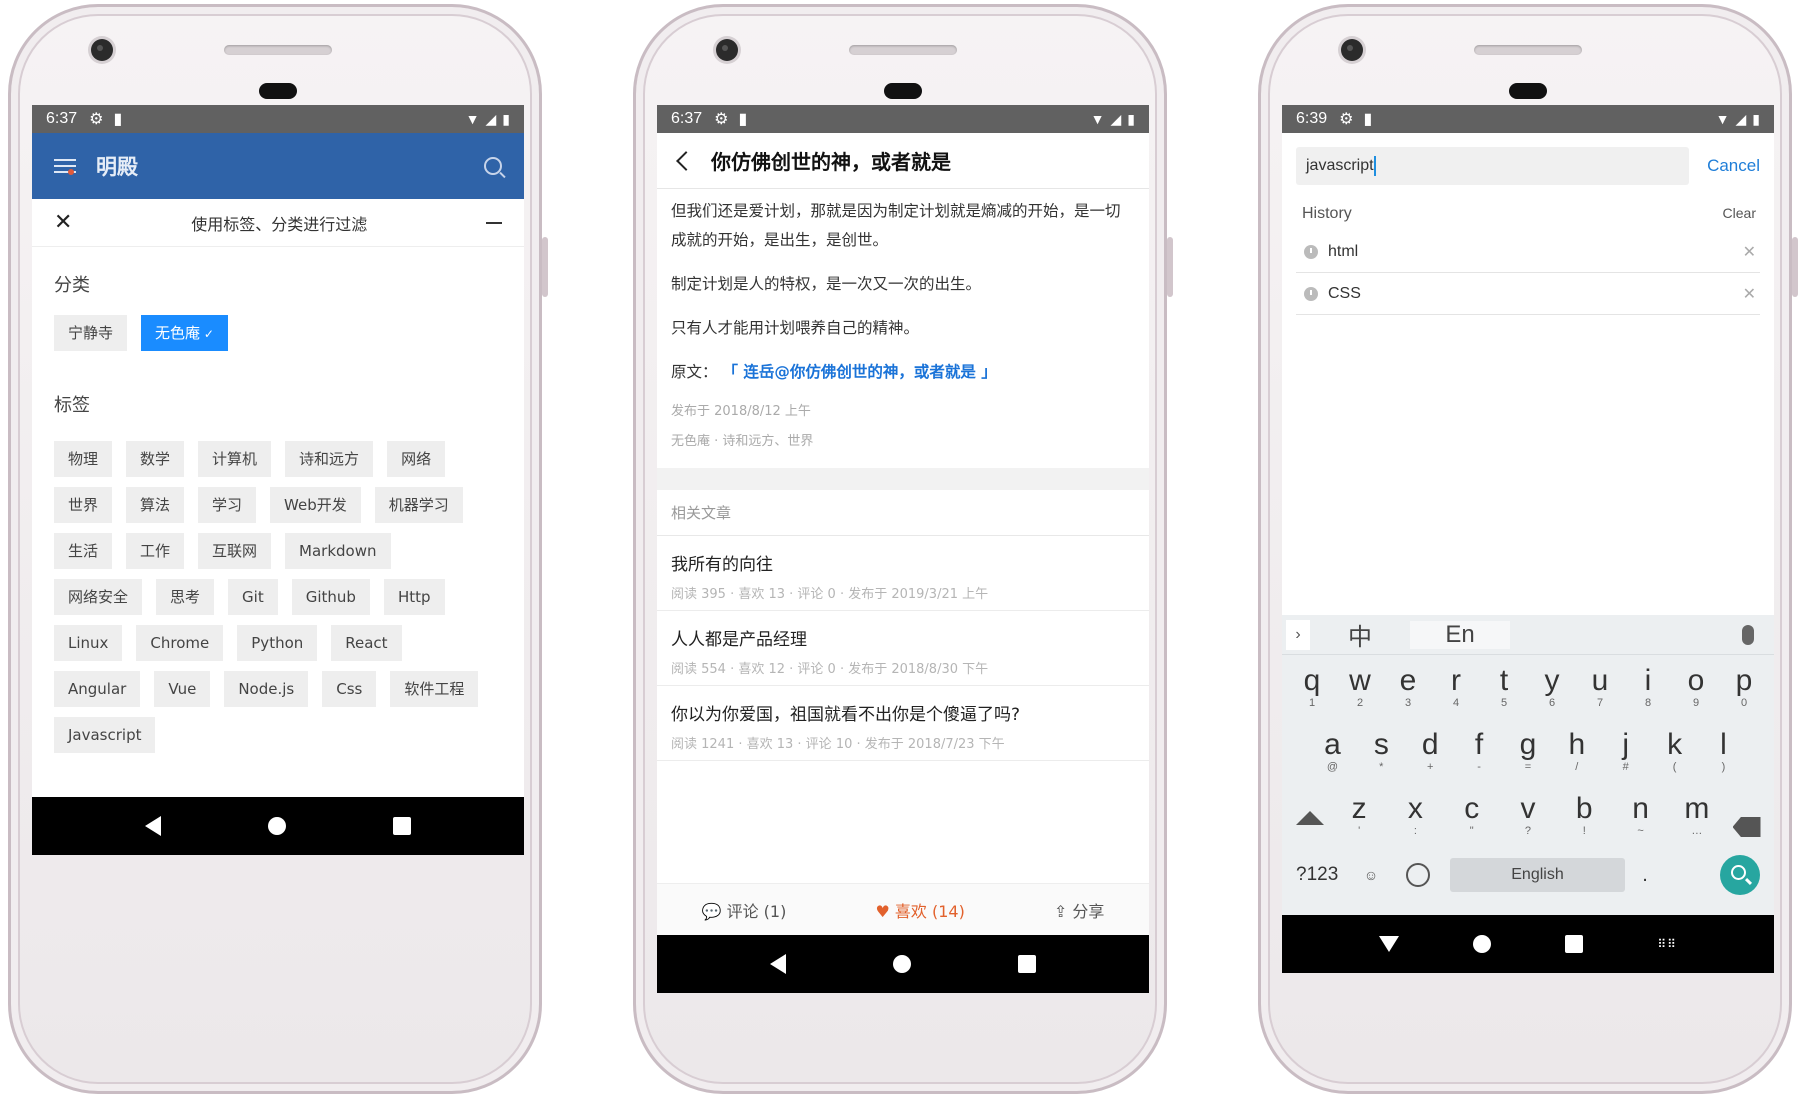  What do you see at coordinates (1430, 751) in the screenshot?
I see `key-d: d +` at bounding box center [1430, 751].